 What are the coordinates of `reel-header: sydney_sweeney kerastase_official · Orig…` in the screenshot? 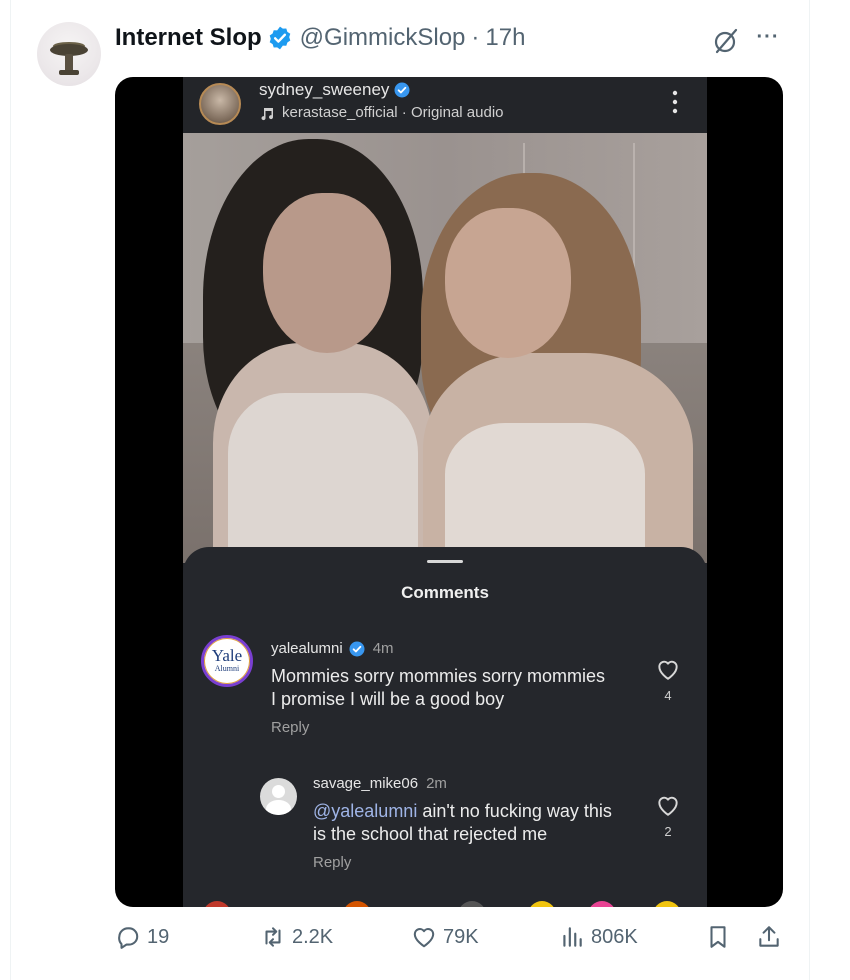 It's located at (445, 105).